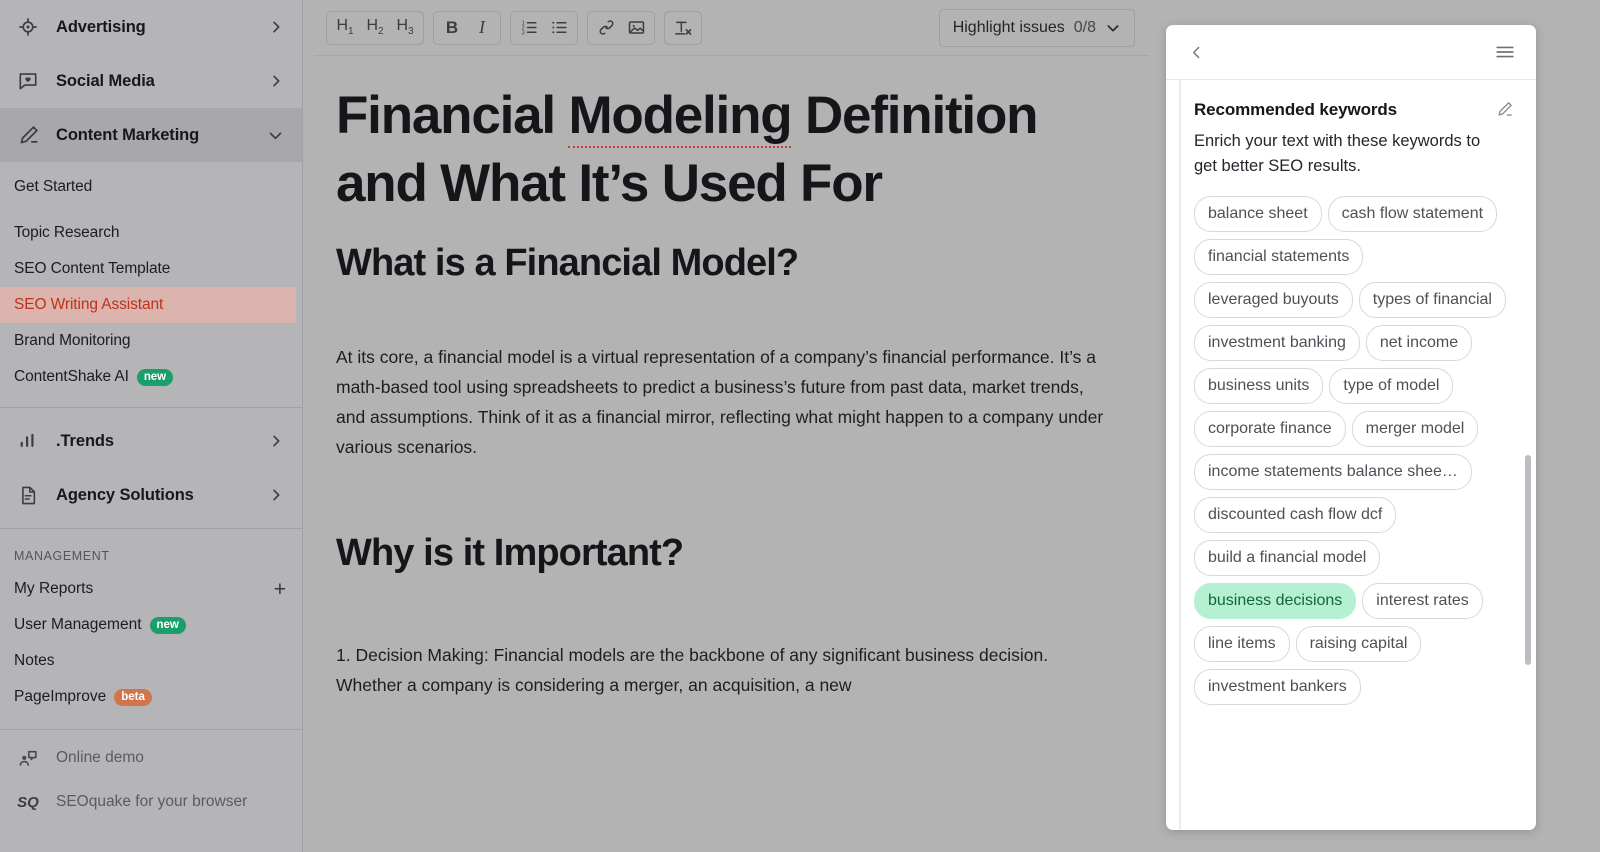 This screenshot has height=852, width=1600. I want to click on sidebar-item-pageimprove: PageImprove beta, so click(151, 697).